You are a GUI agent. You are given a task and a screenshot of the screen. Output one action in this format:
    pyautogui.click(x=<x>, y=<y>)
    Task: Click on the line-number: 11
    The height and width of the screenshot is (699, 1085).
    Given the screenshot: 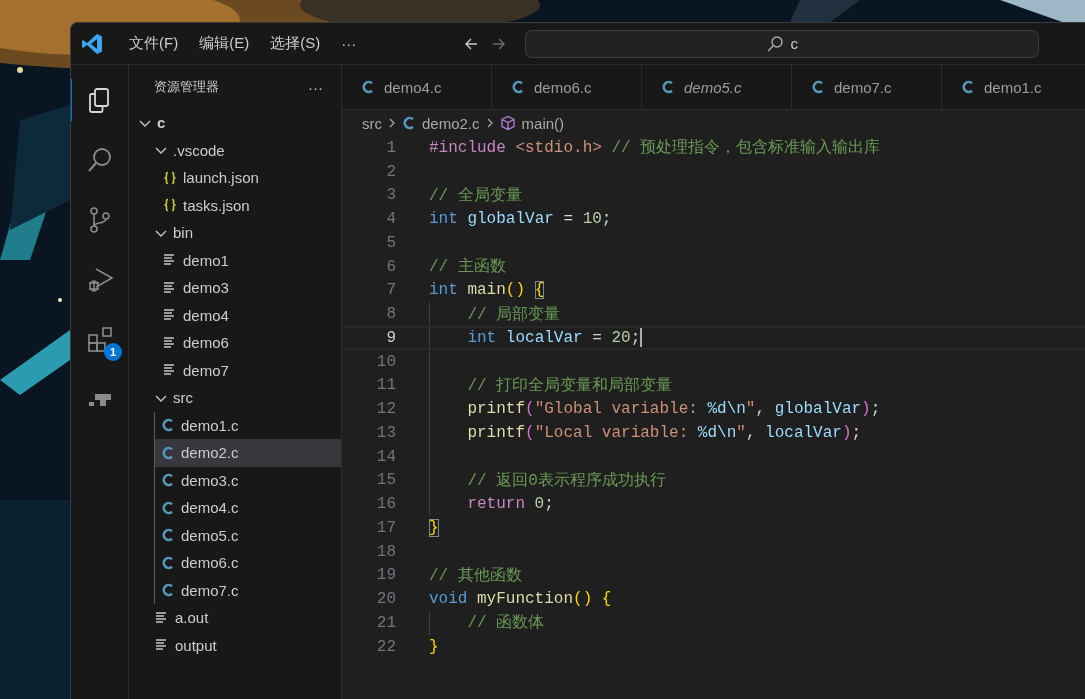 What is the action you would take?
    pyautogui.click(x=385, y=385)
    